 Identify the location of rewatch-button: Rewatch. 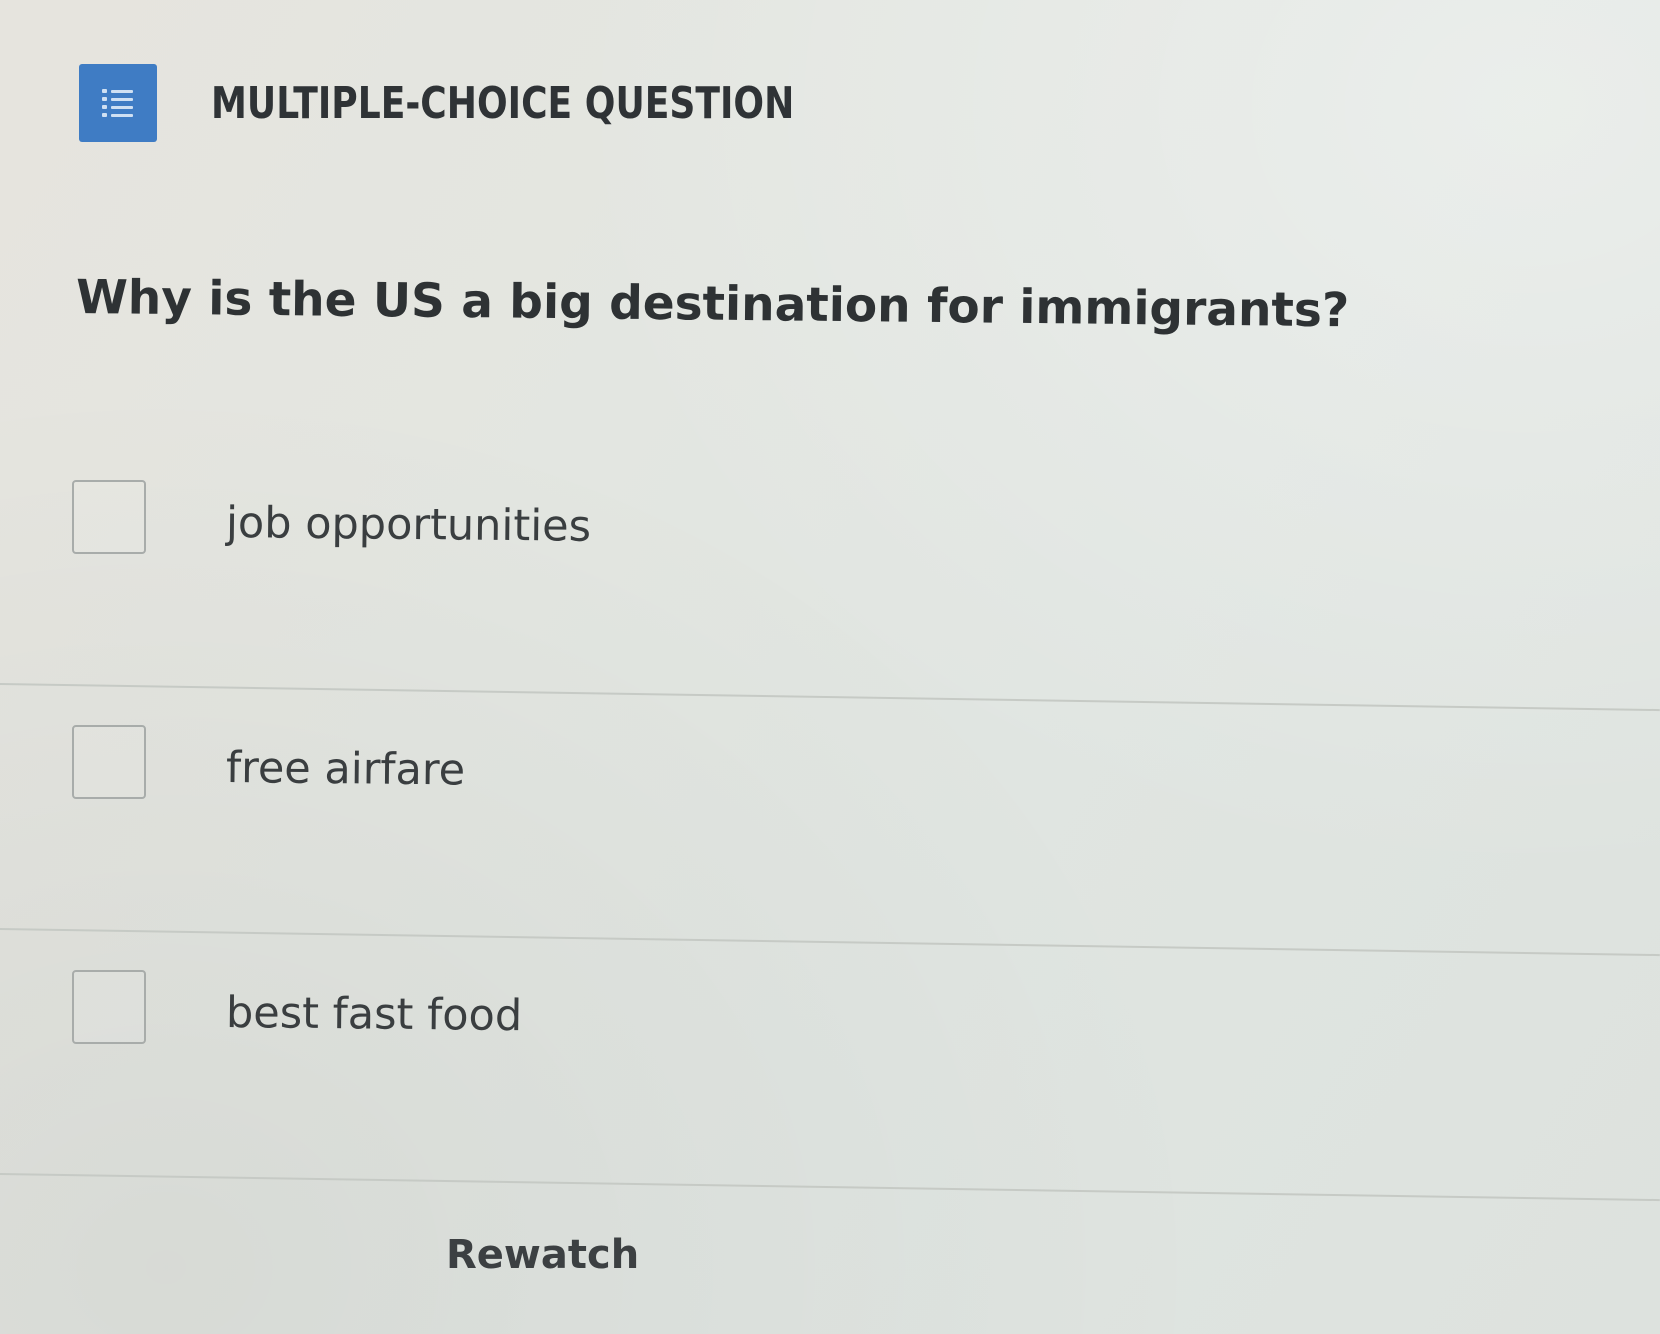
(542, 1255).